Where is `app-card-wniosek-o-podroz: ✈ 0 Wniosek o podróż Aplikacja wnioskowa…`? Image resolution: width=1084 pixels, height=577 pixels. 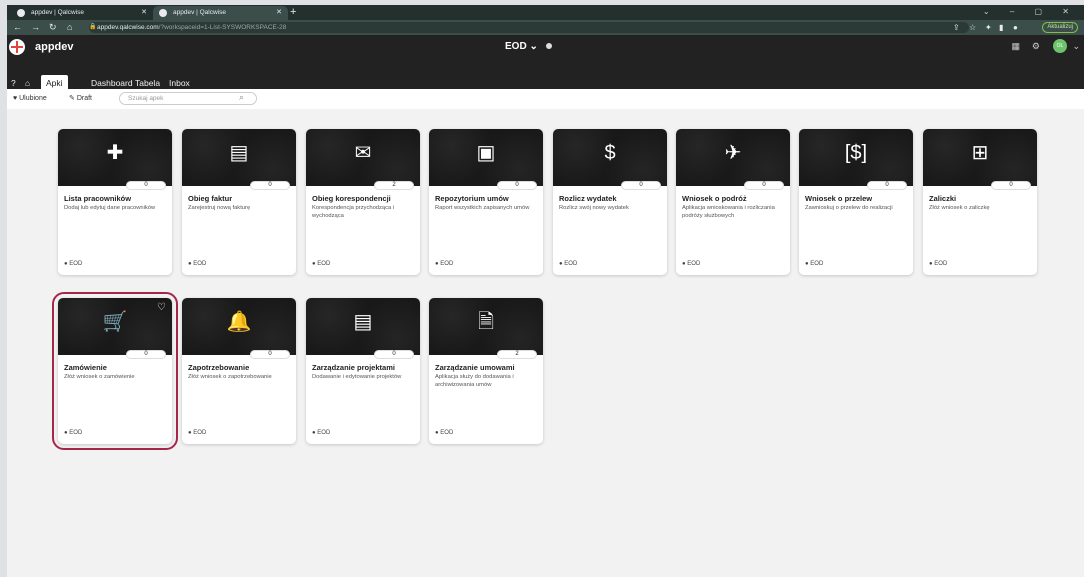 app-card-wniosek-o-podroz: ✈ 0 Wniosek o podróż Aplikacja wnioskowa… is located at coordinates (733, 202).